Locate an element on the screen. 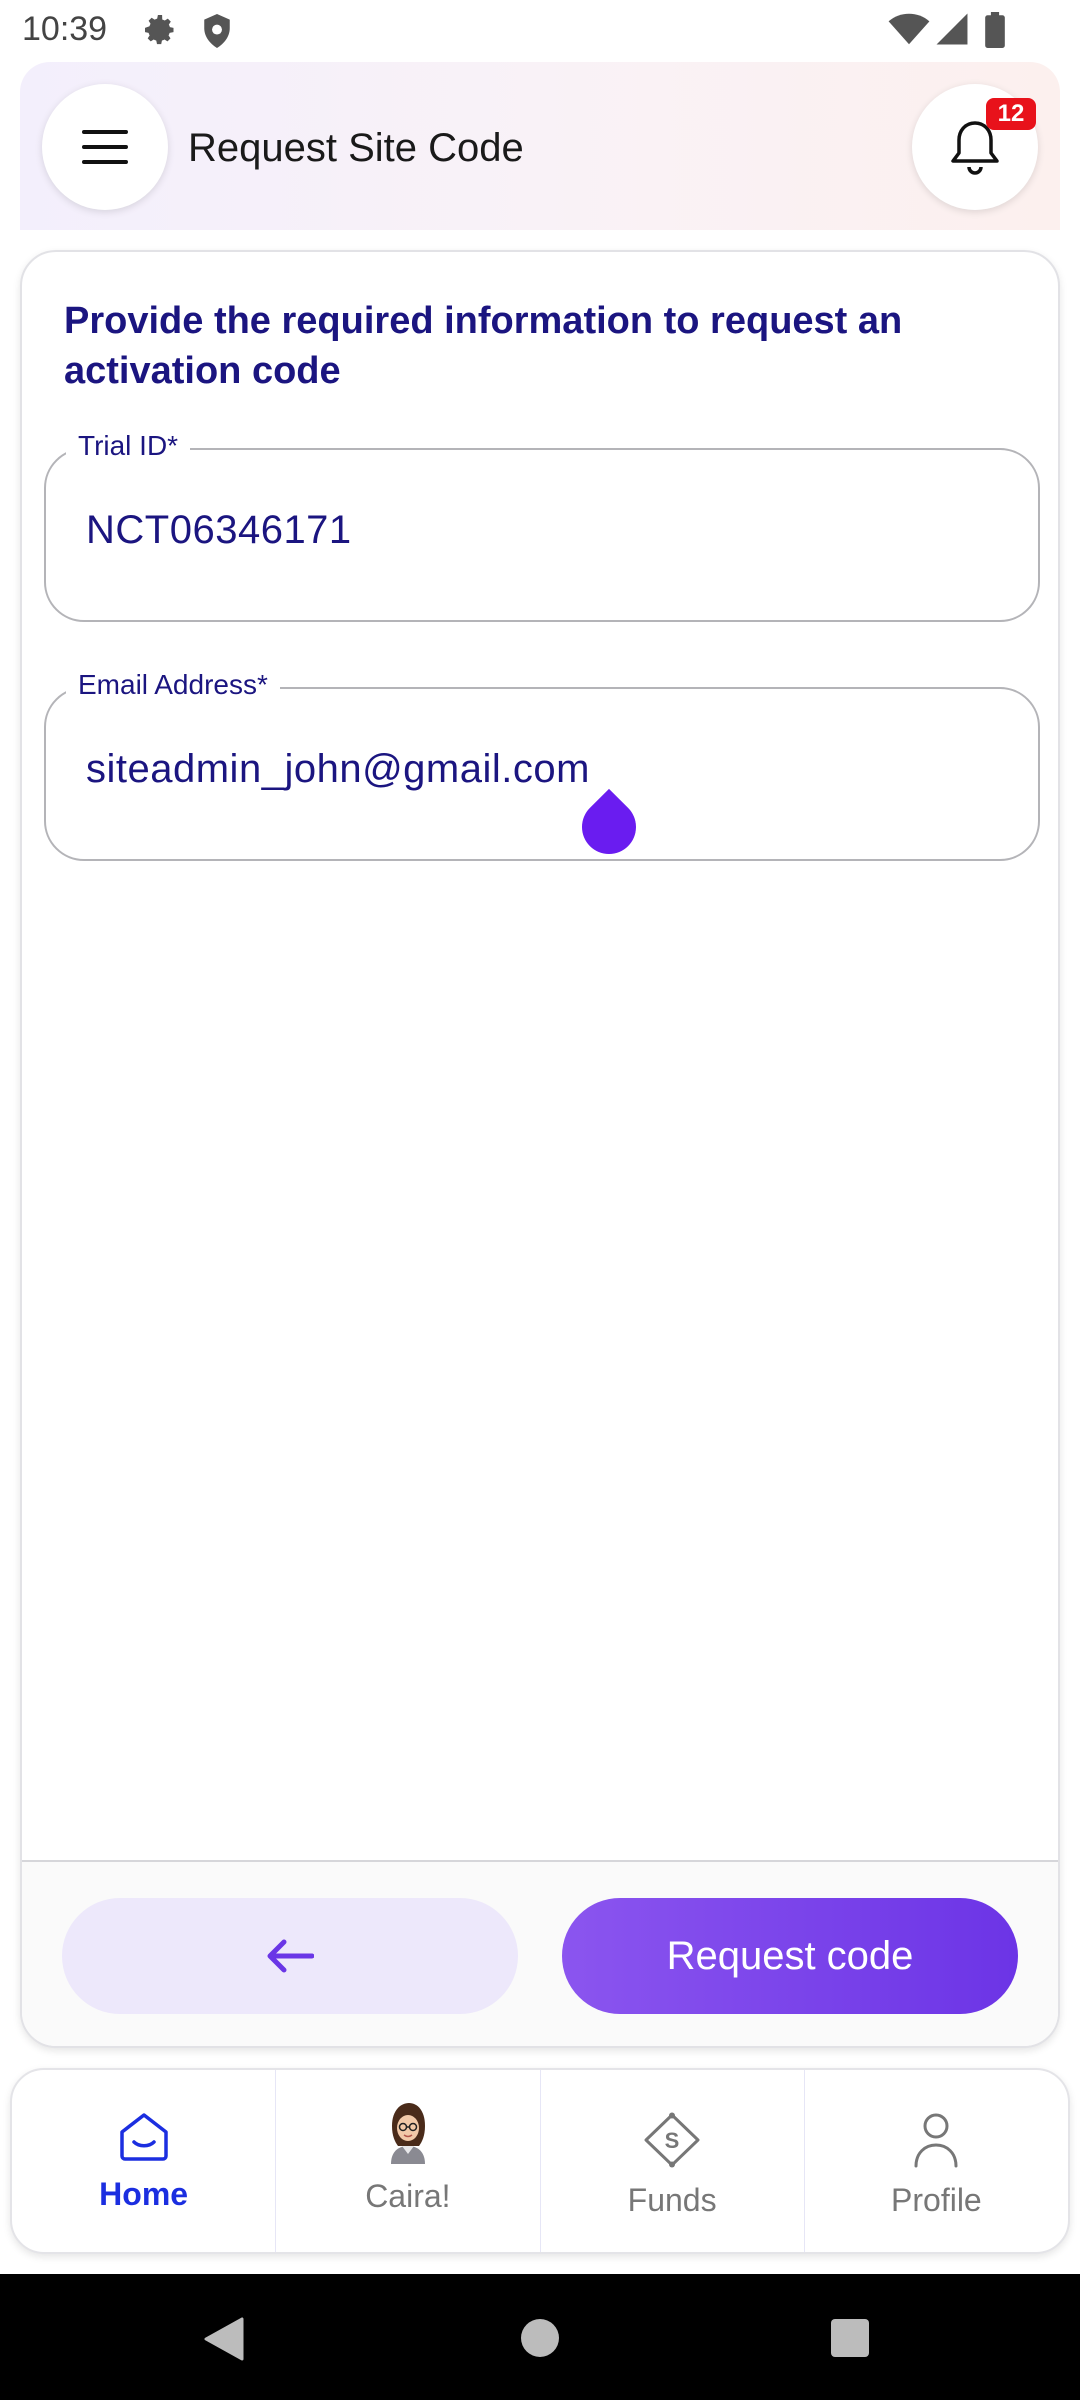 This screenshot has width=1080, height=2400. email-value: siteadmin_john@gmail.com is located at coordinates (338, 769).